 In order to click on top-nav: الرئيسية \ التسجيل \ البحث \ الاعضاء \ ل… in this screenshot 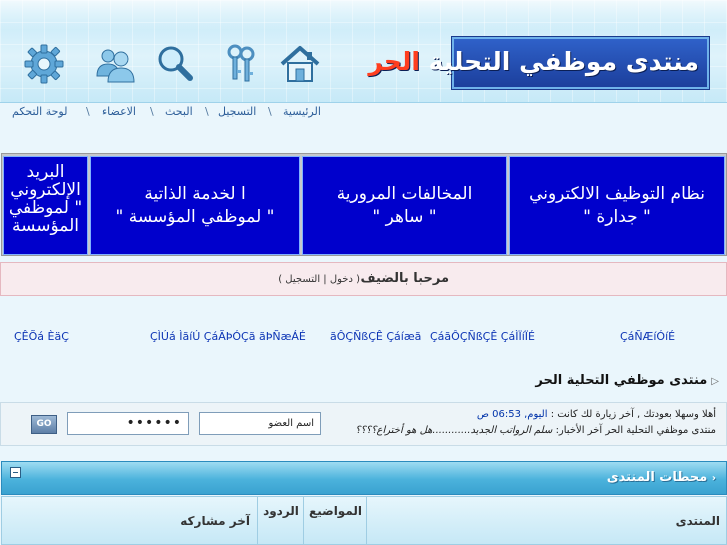, I will do `click(363, 112)`.